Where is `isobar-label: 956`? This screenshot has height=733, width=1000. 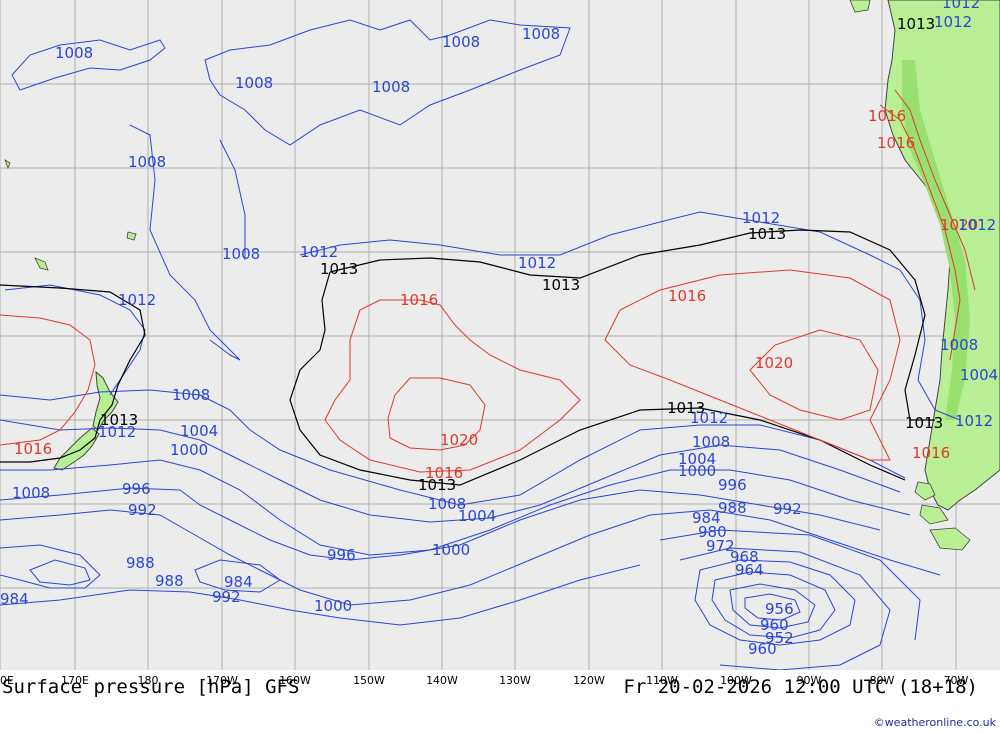 isobar-label: 956 is located at coordinates (779, 609).